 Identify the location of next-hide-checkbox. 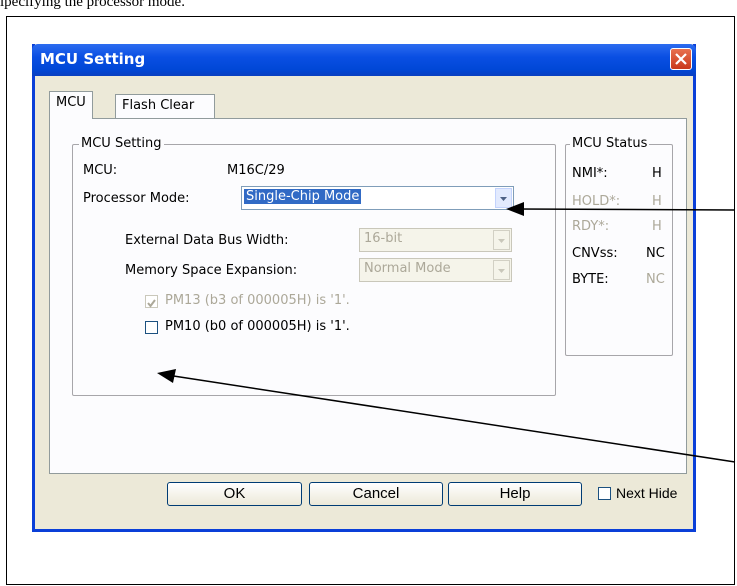
(604, 493).